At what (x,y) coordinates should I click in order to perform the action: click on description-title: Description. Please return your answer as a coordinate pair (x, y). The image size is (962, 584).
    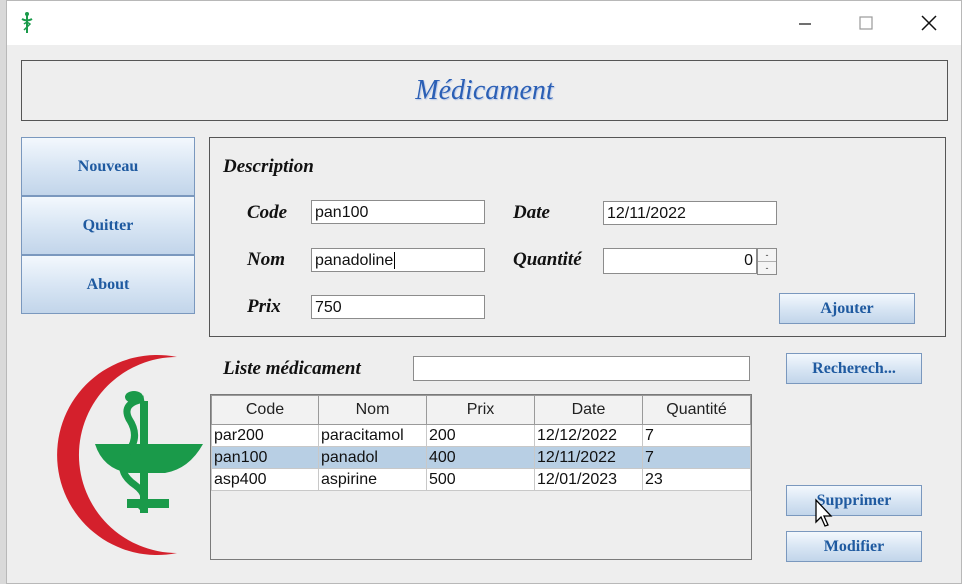
    Looking at the image, I should click on (268, 166).